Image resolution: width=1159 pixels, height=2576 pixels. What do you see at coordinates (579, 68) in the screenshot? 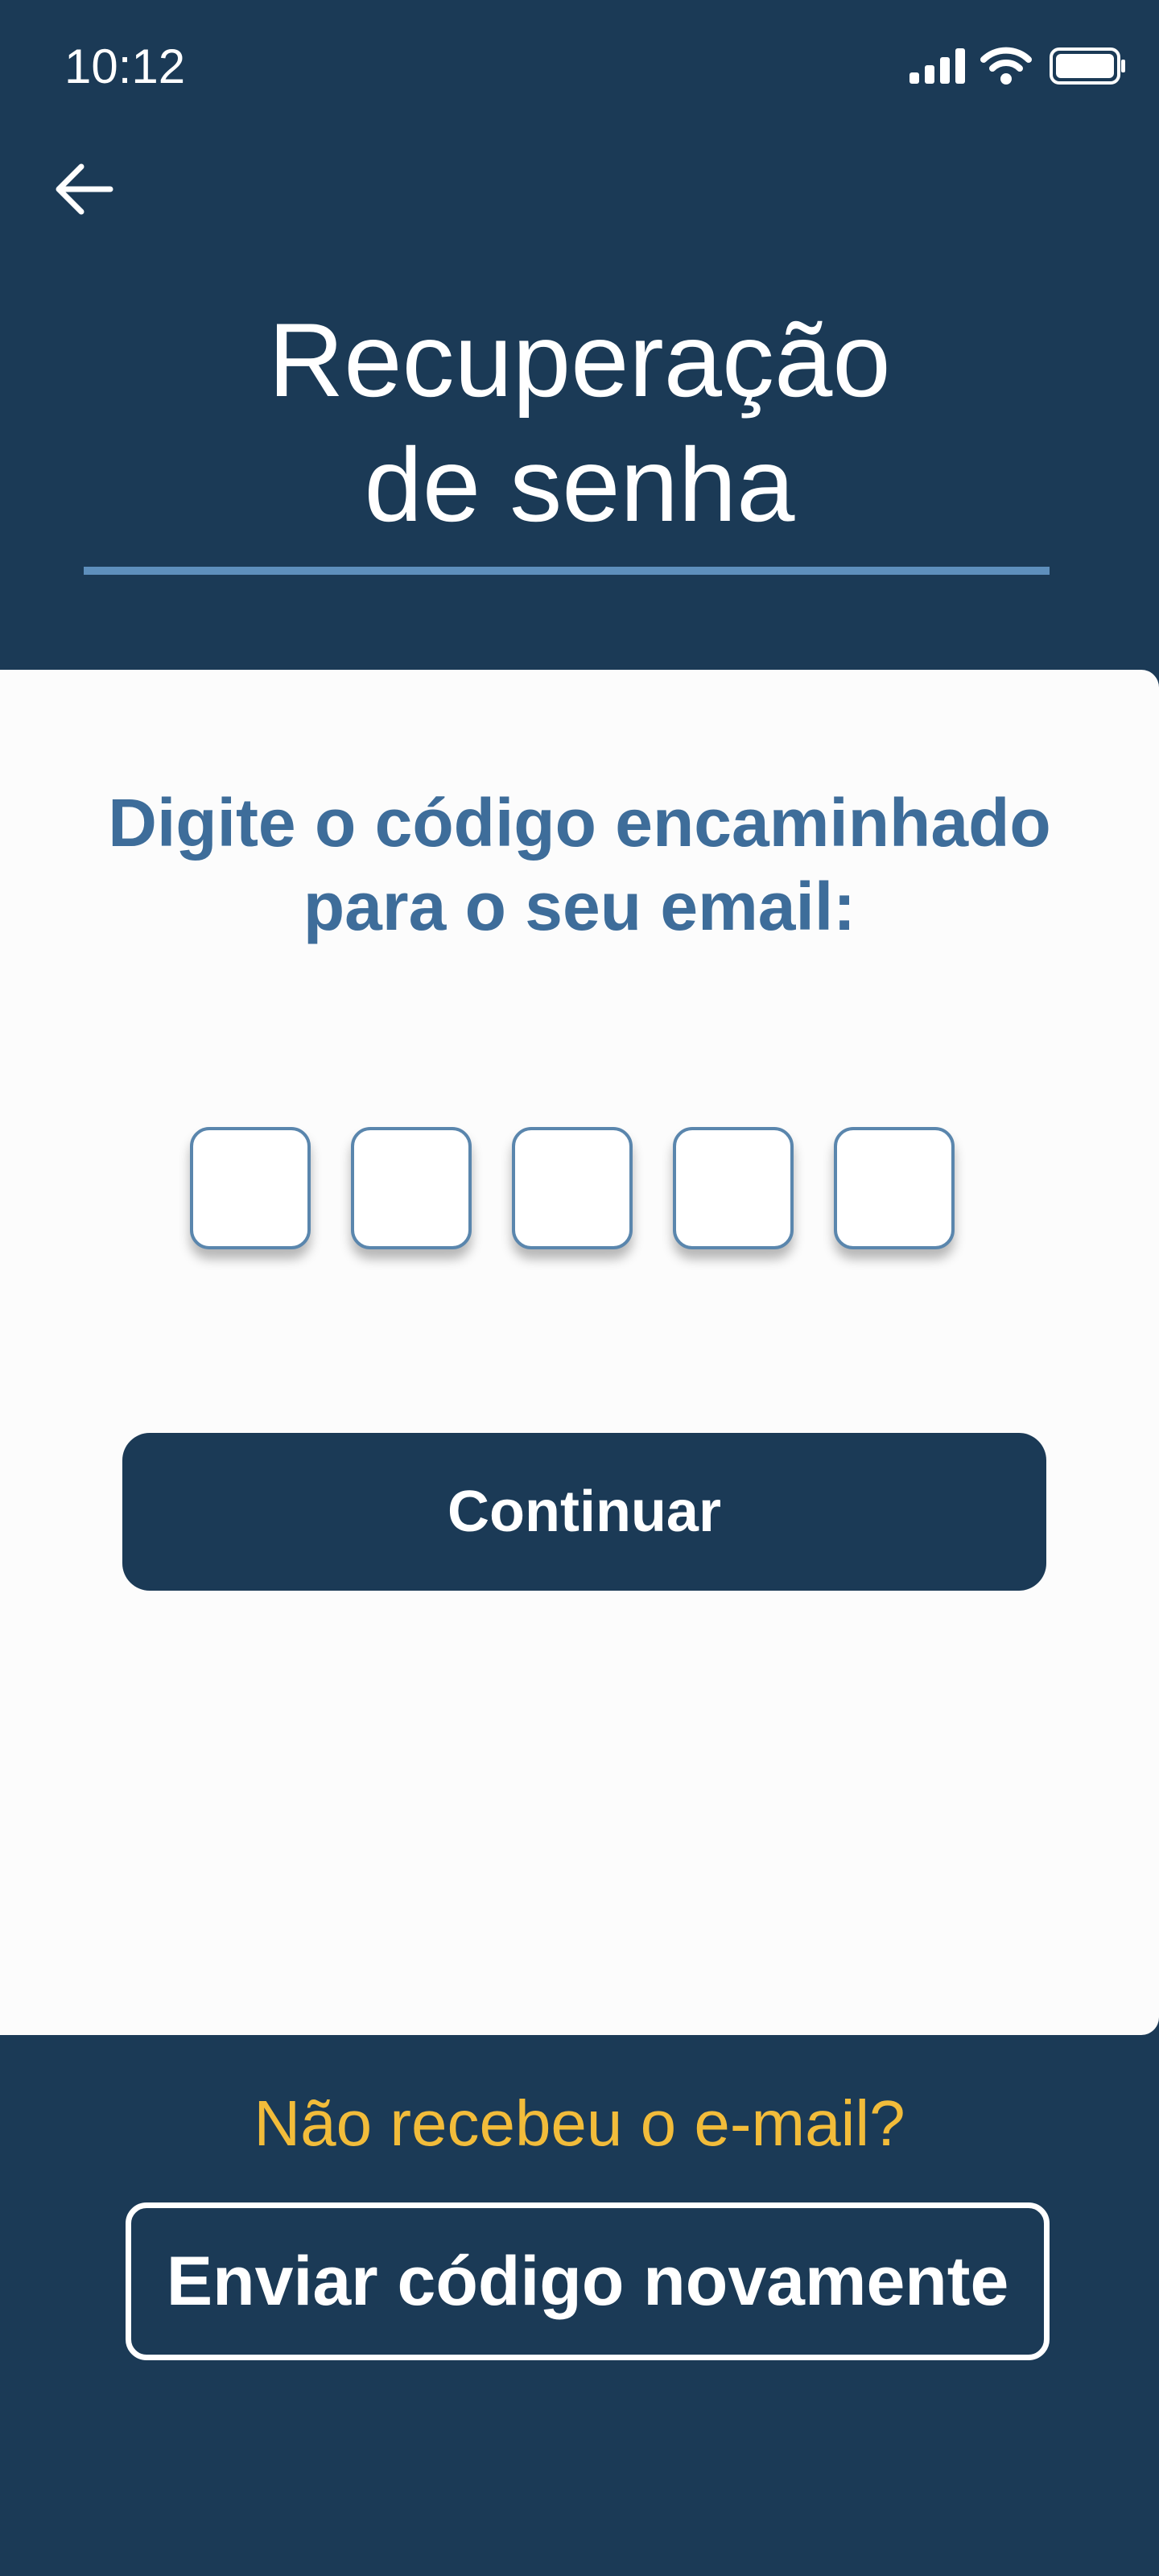
I see `status-bar: 10:12` at bounding box center [579, 68].